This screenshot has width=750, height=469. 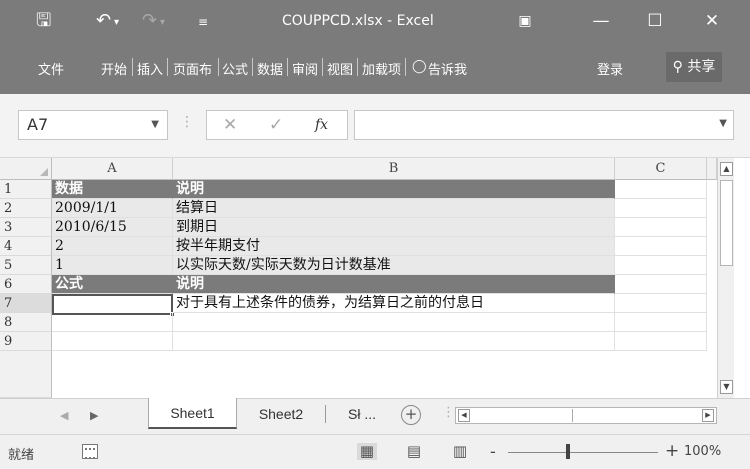 What do you see at coordinates (447, 68) in the screenshot?
I see `tell-me-box: 告诉我` at bounding box center [447, 68].